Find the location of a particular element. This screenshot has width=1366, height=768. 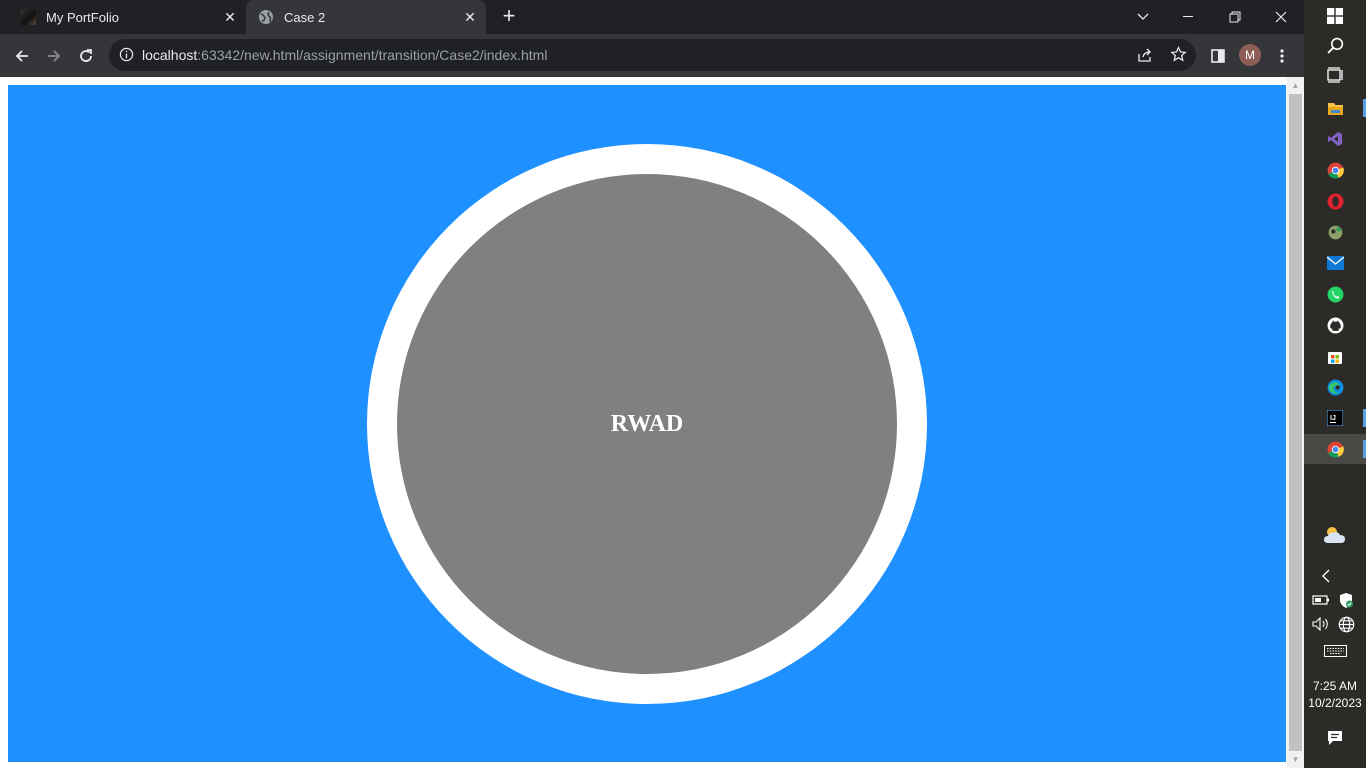

system-clock: 7:25 AM 10/2/2023 is located at coordinates (1335, 695).